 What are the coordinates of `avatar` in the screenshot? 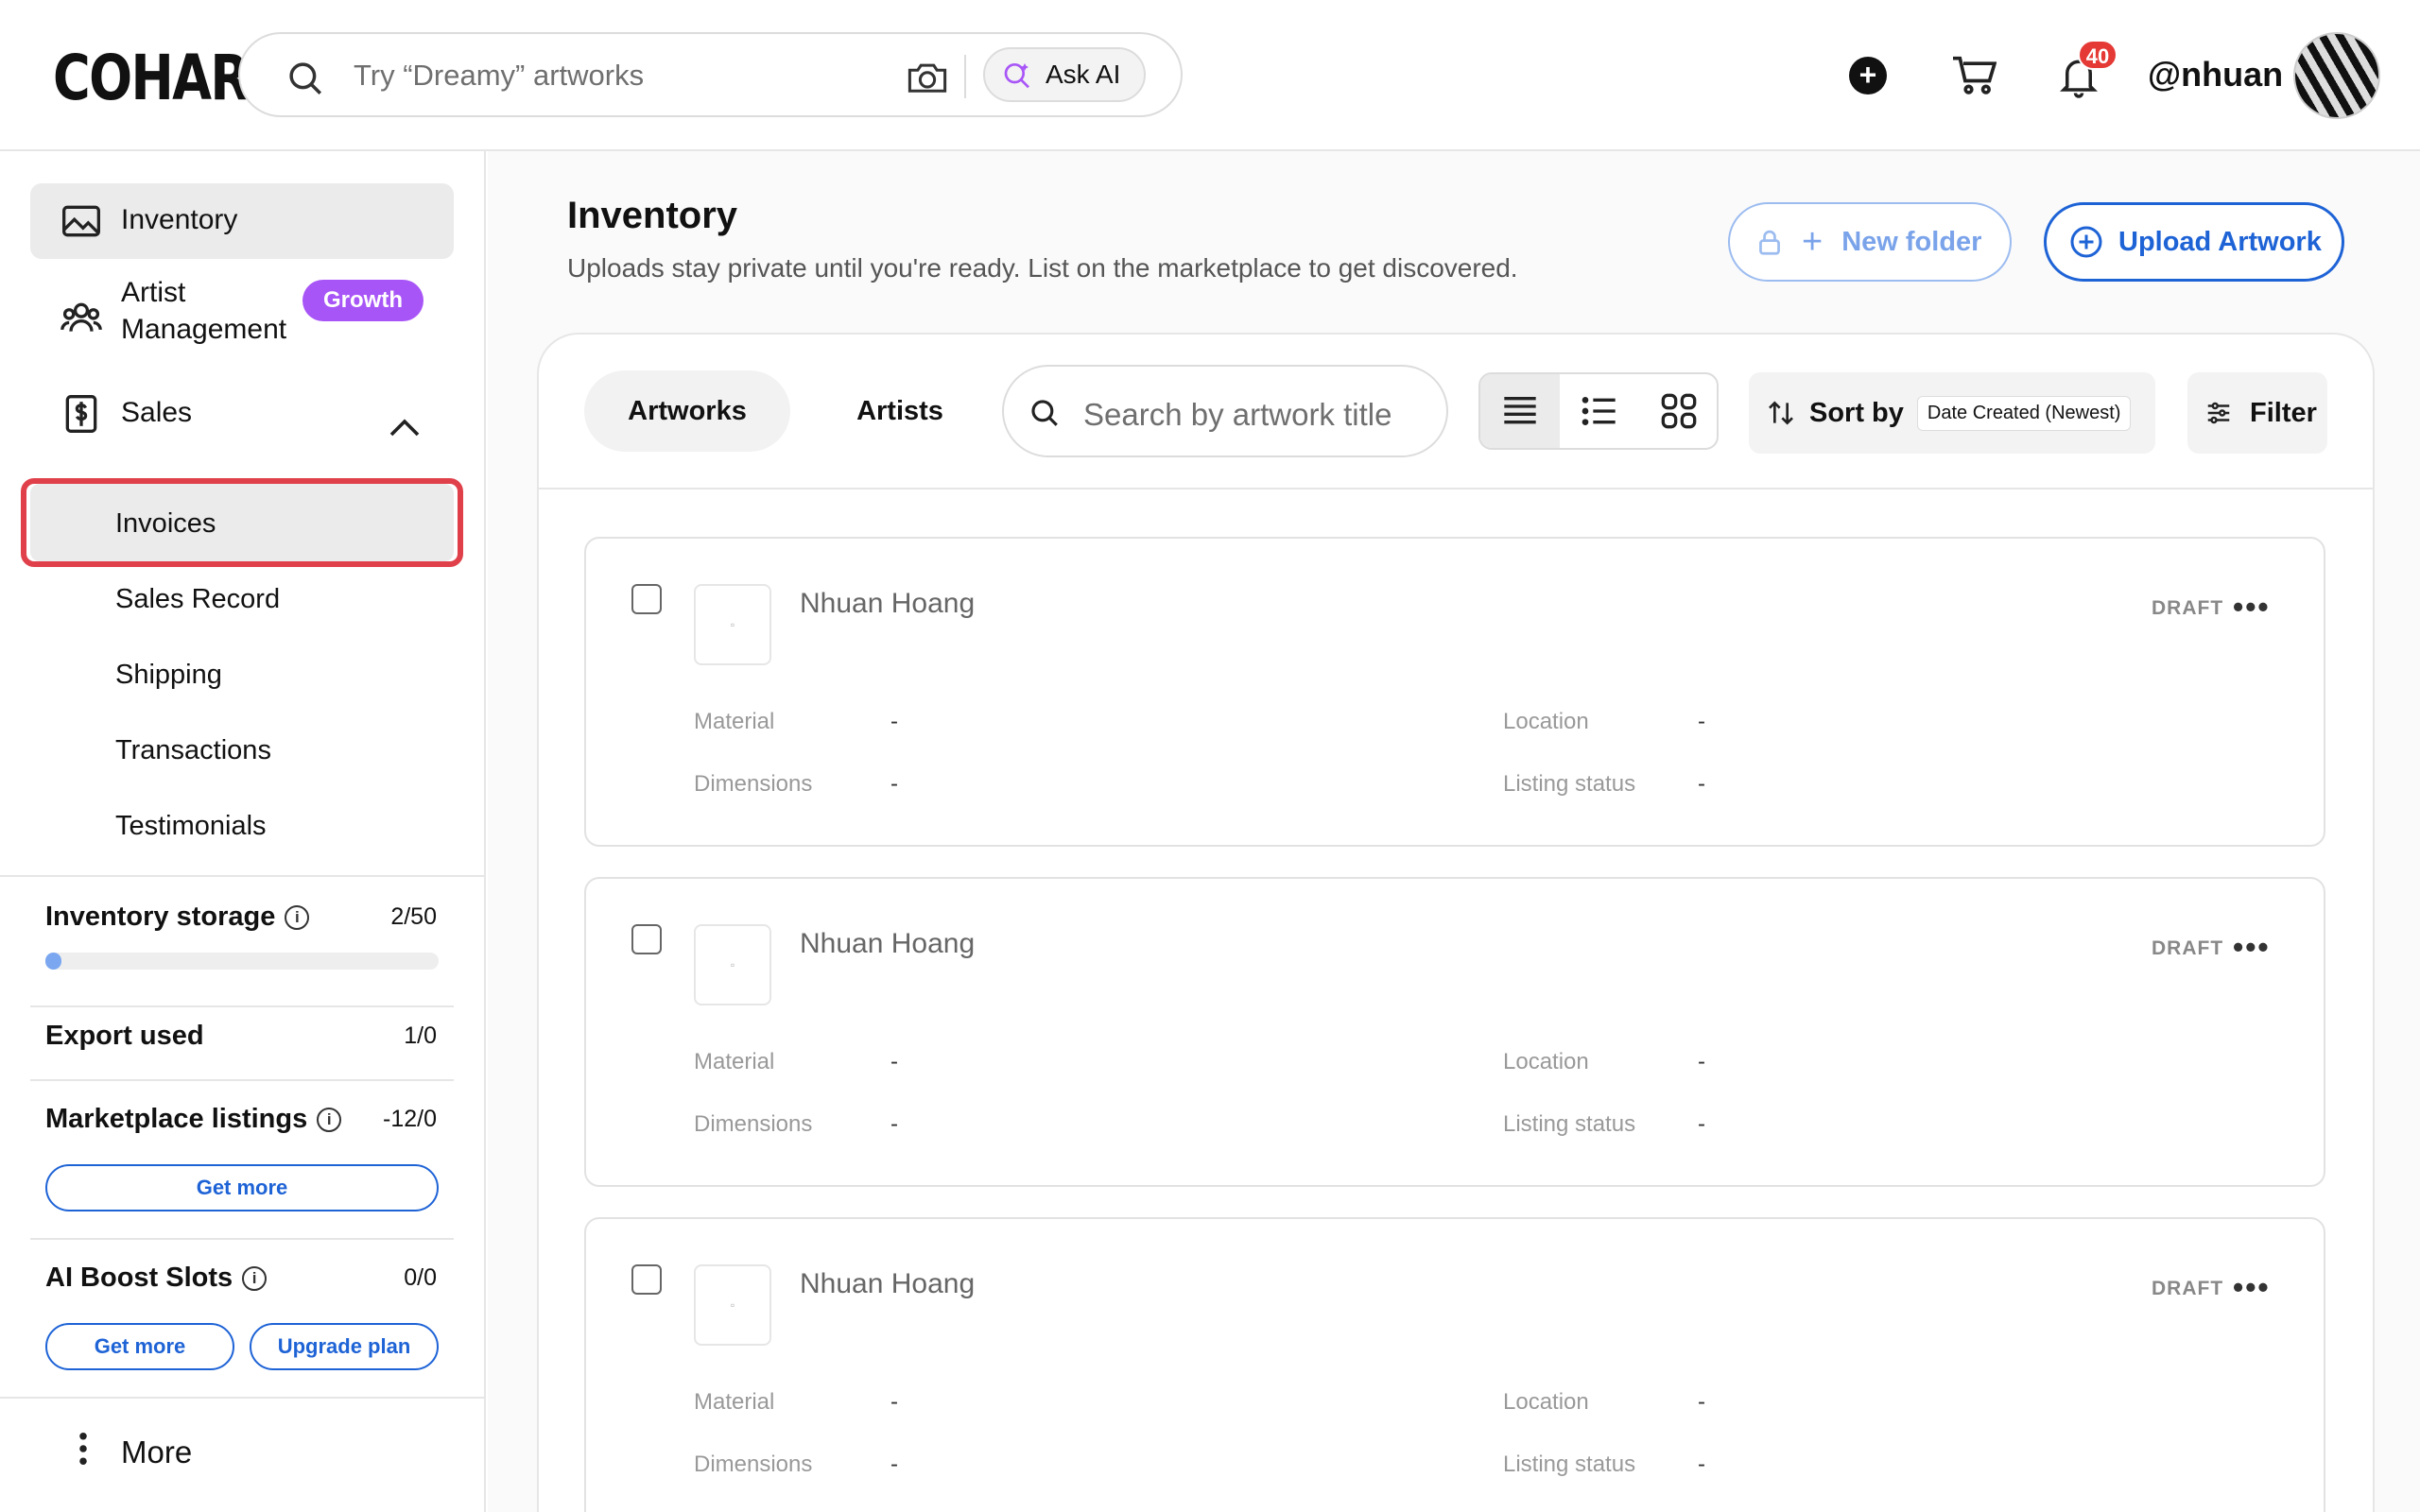 It's located at (2336, 75).